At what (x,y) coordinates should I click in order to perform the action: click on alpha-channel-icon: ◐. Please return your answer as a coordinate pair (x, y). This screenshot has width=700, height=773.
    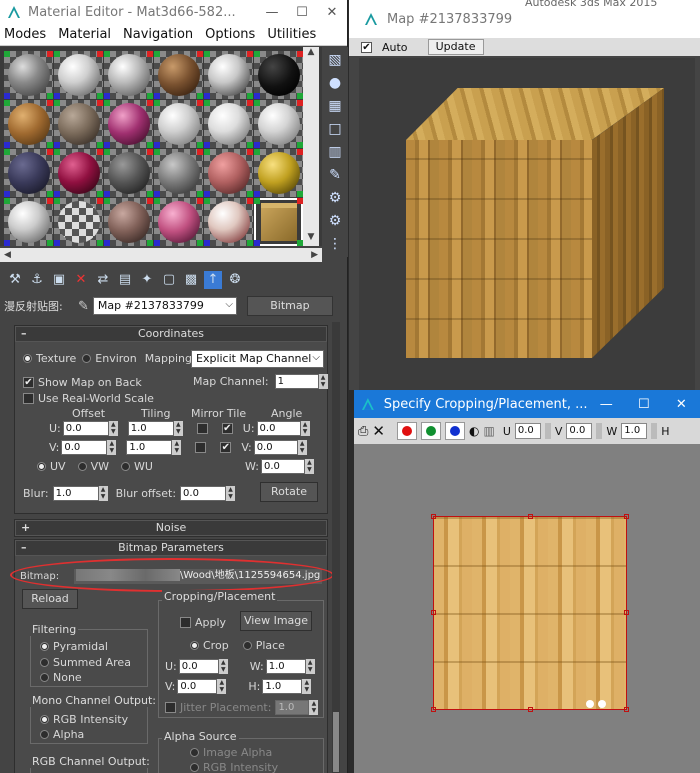
    Looking at the image, I should click on (474, 431).